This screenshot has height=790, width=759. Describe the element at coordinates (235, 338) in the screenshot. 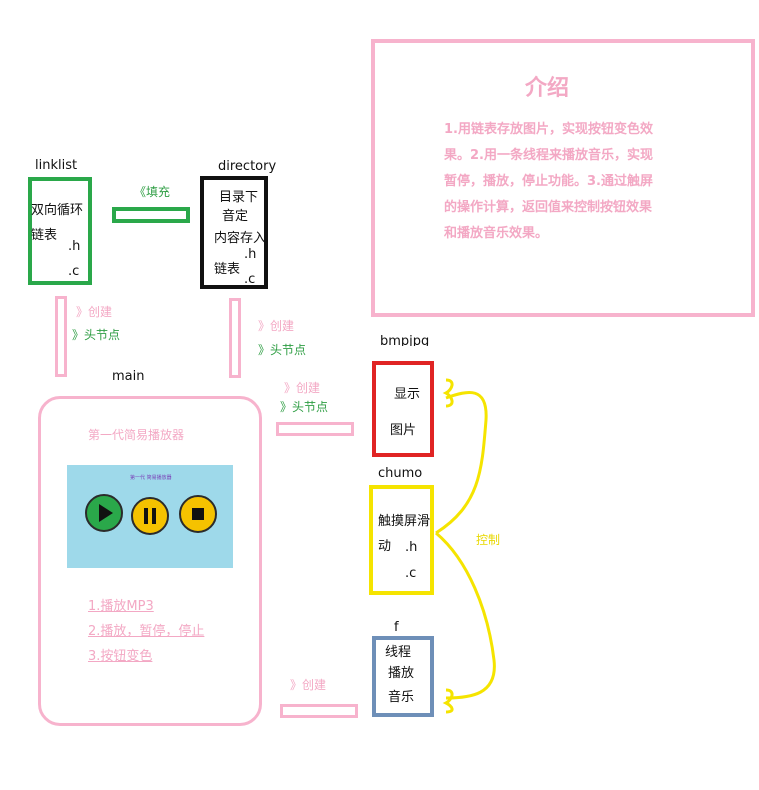

I see `directory-main-connector` at that location.